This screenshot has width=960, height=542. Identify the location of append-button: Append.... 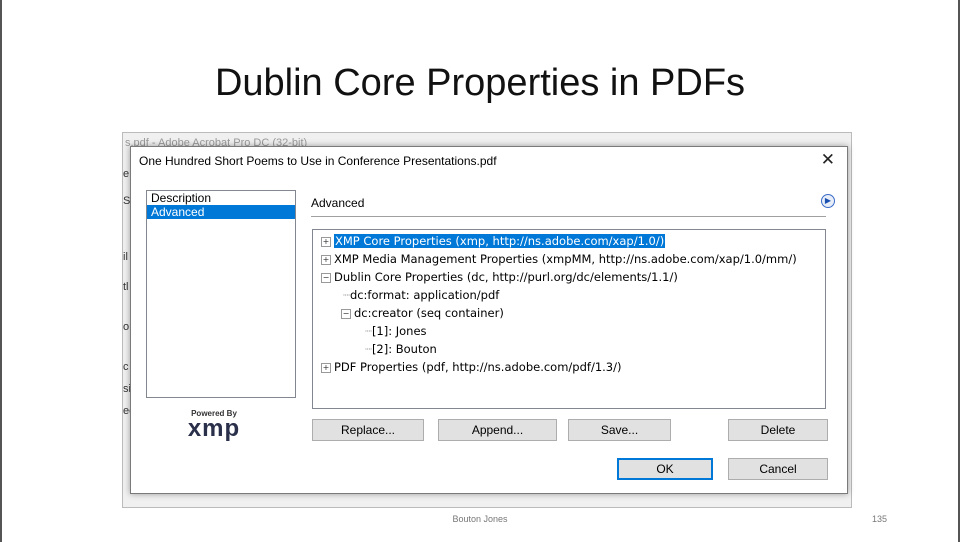
(497, 430).